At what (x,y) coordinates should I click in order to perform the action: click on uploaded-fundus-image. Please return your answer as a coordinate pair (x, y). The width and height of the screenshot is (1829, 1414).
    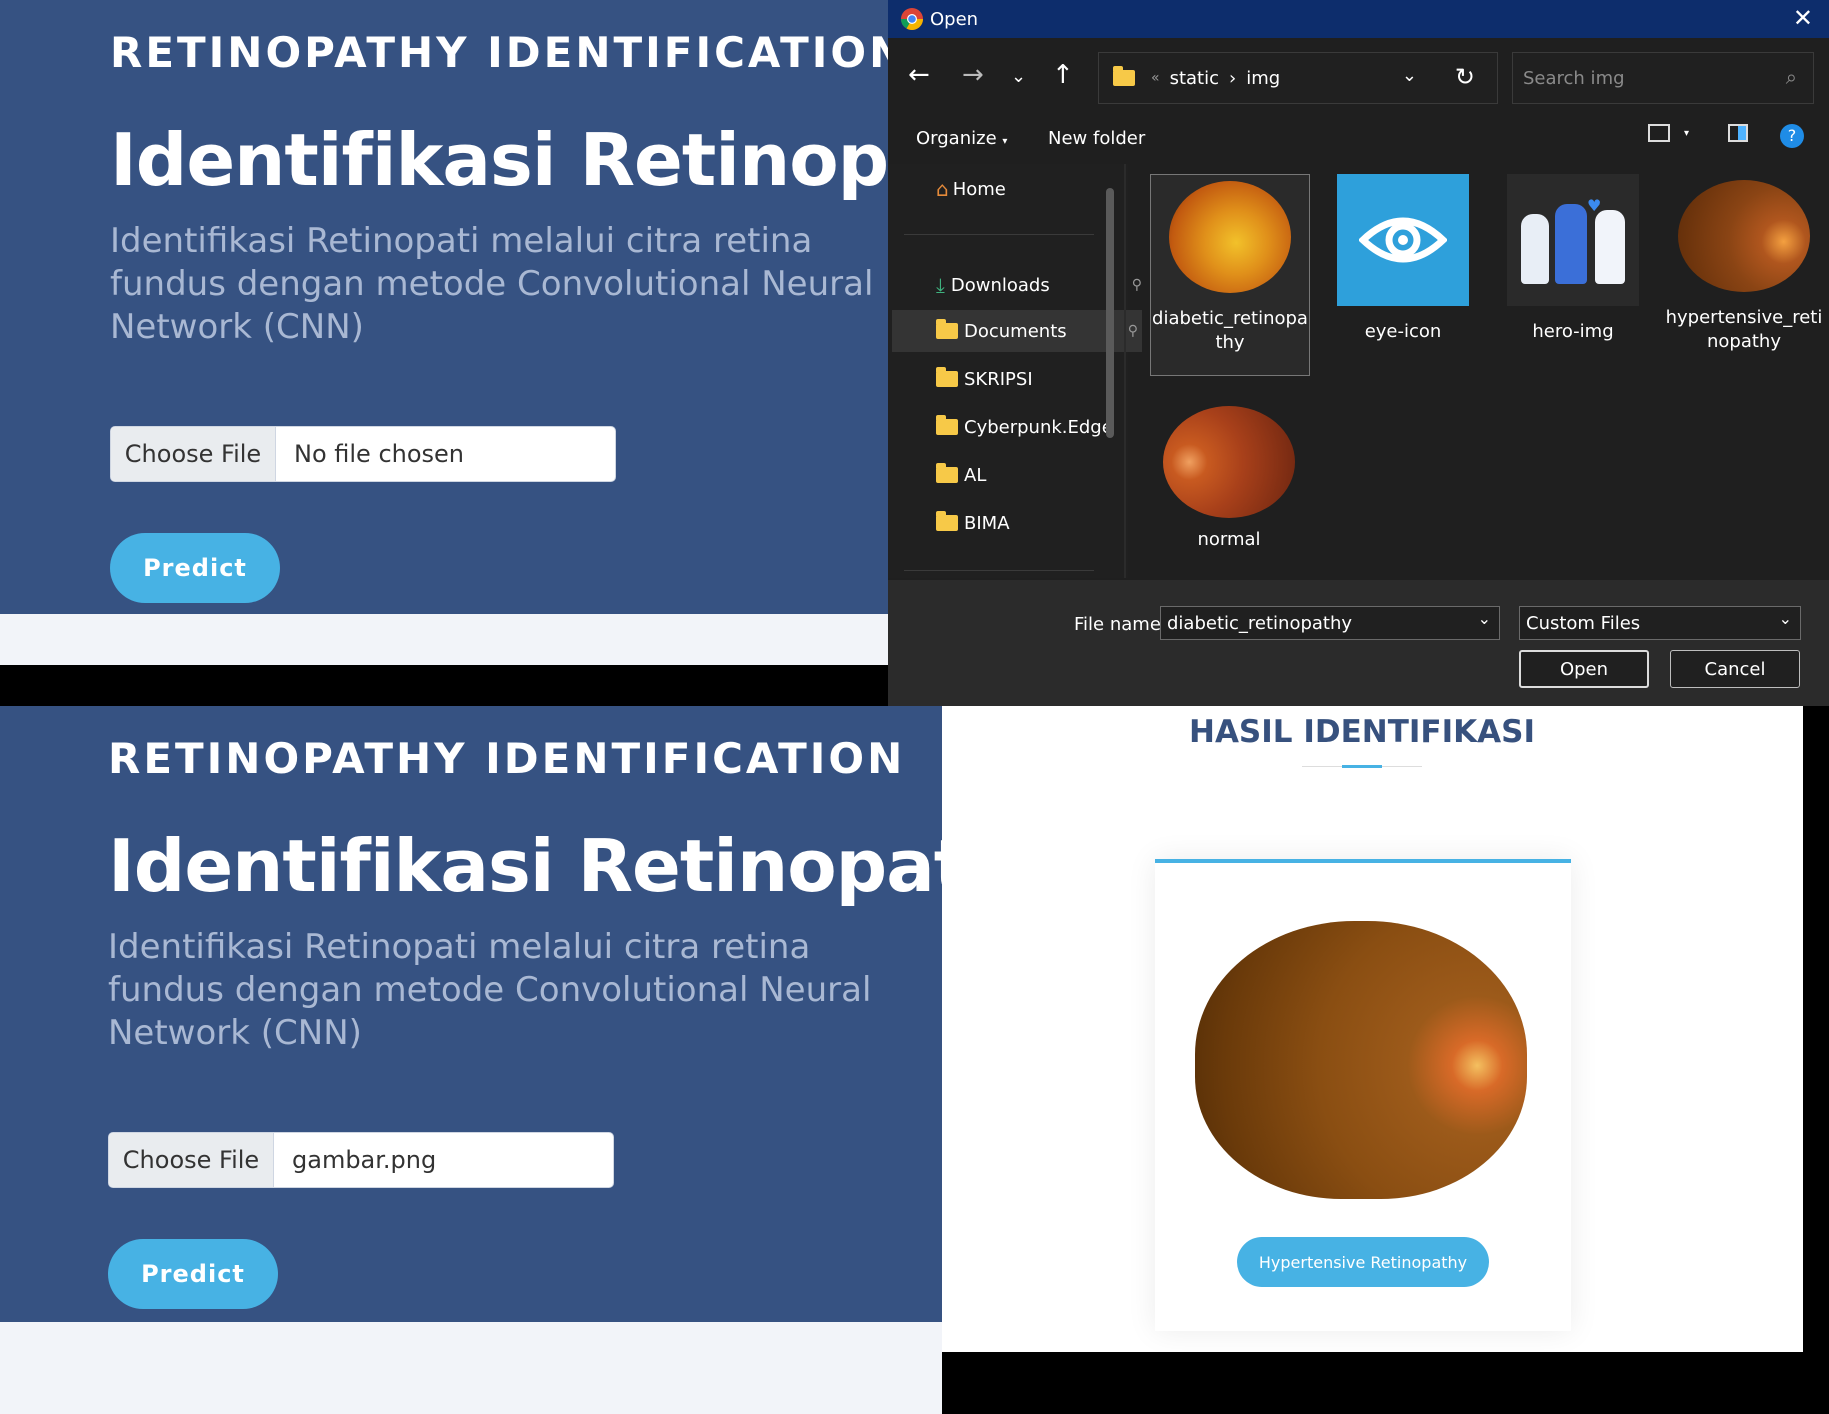
    Looking at the image, I should click on (1361, 1060).